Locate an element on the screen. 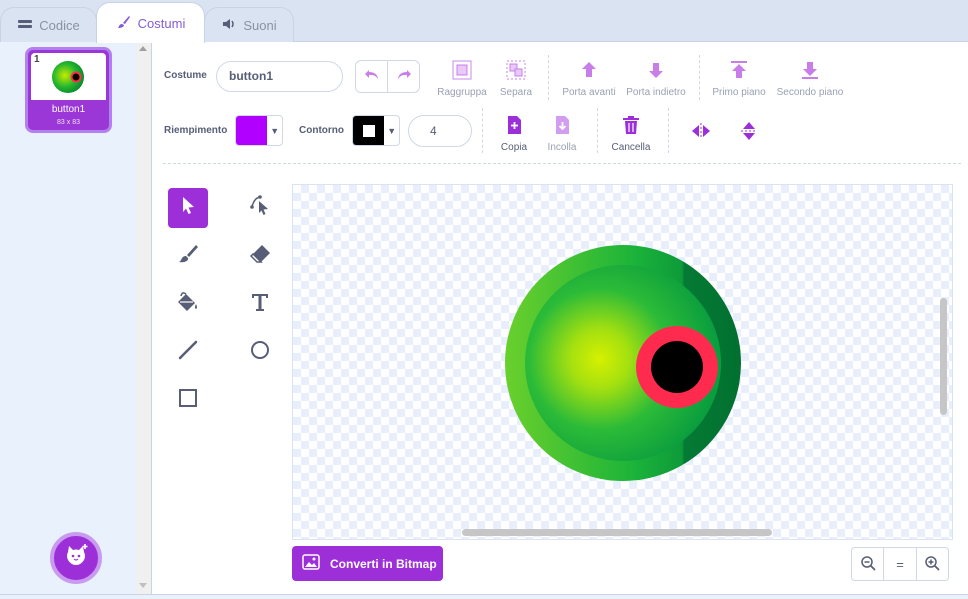 The width and height of the screenshot is (968, 599). delete-button: Cancella is located at coordinates (631, 133).